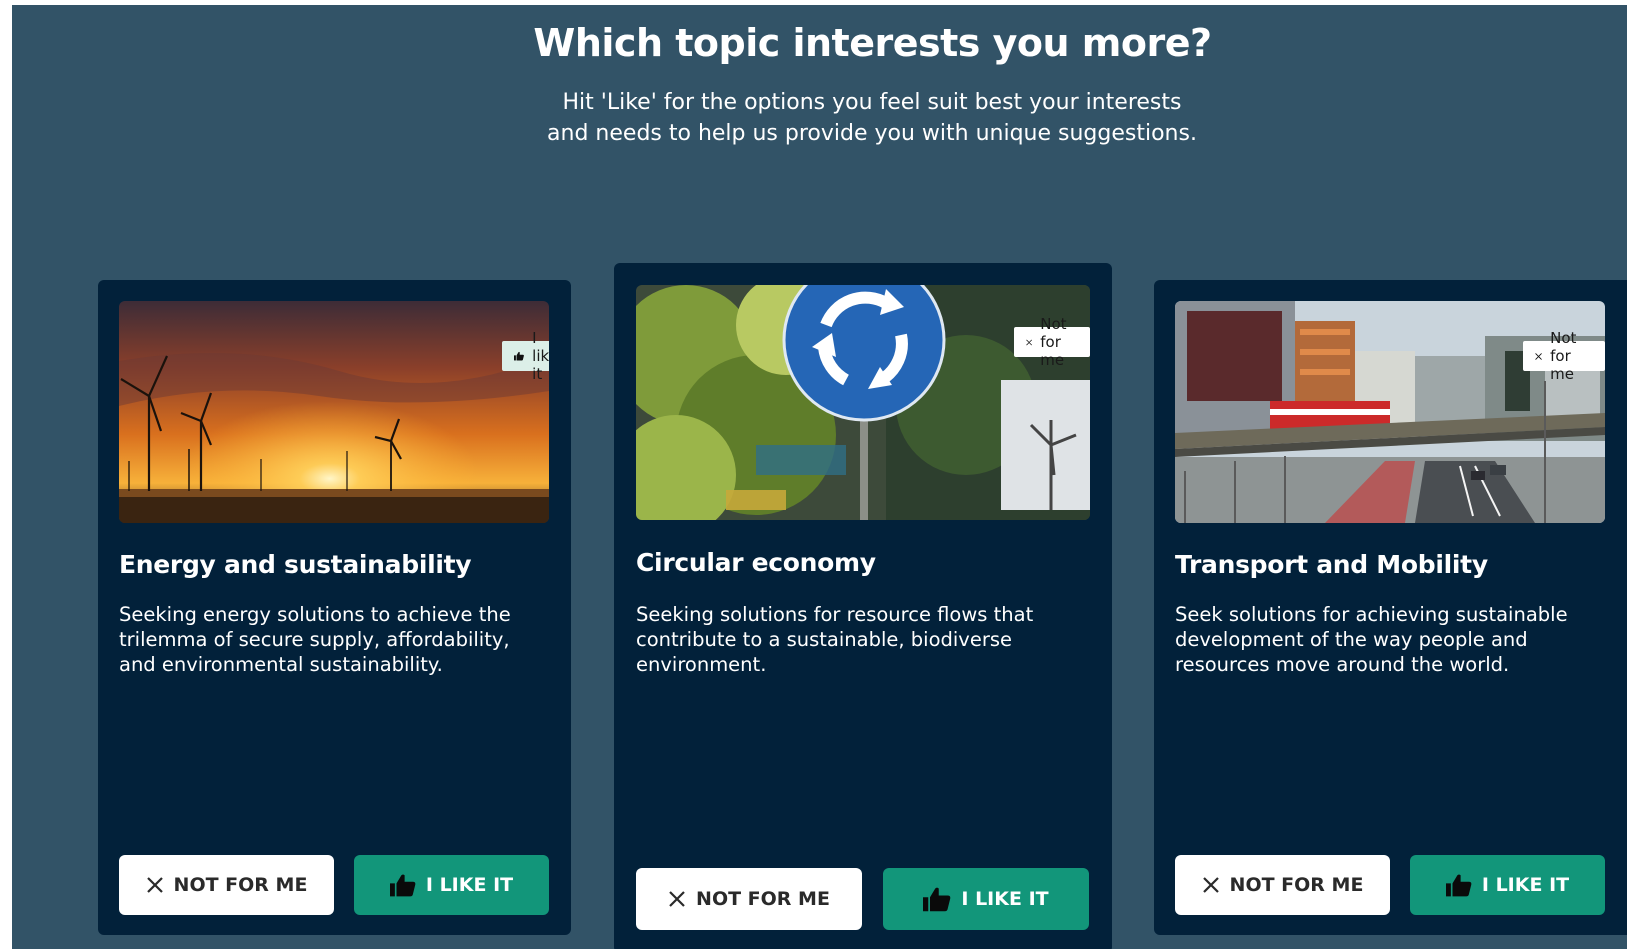  What do you see at coordinates (756, 562) in the screenshot?
I see `card-title: Circular economy` at bounding box center [756, 562].